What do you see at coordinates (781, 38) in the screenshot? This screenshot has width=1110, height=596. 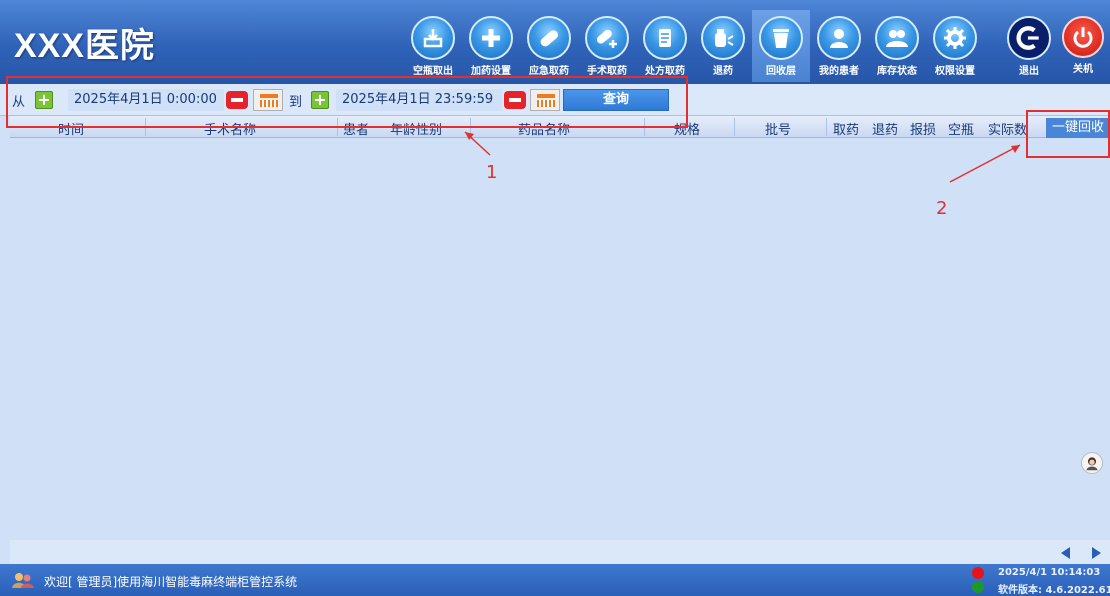 I see `trash-icon` at bounding box center [781, 38].